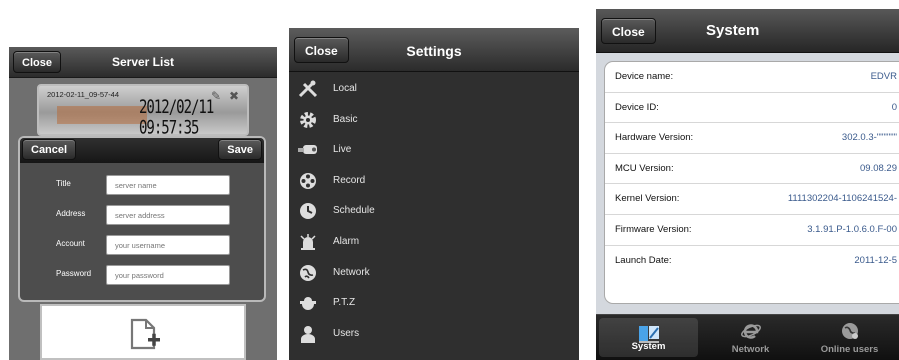  Describe the element at coordinates (647, 199) in the screenshot. I see `row-key: Kernel Version:` at that location.